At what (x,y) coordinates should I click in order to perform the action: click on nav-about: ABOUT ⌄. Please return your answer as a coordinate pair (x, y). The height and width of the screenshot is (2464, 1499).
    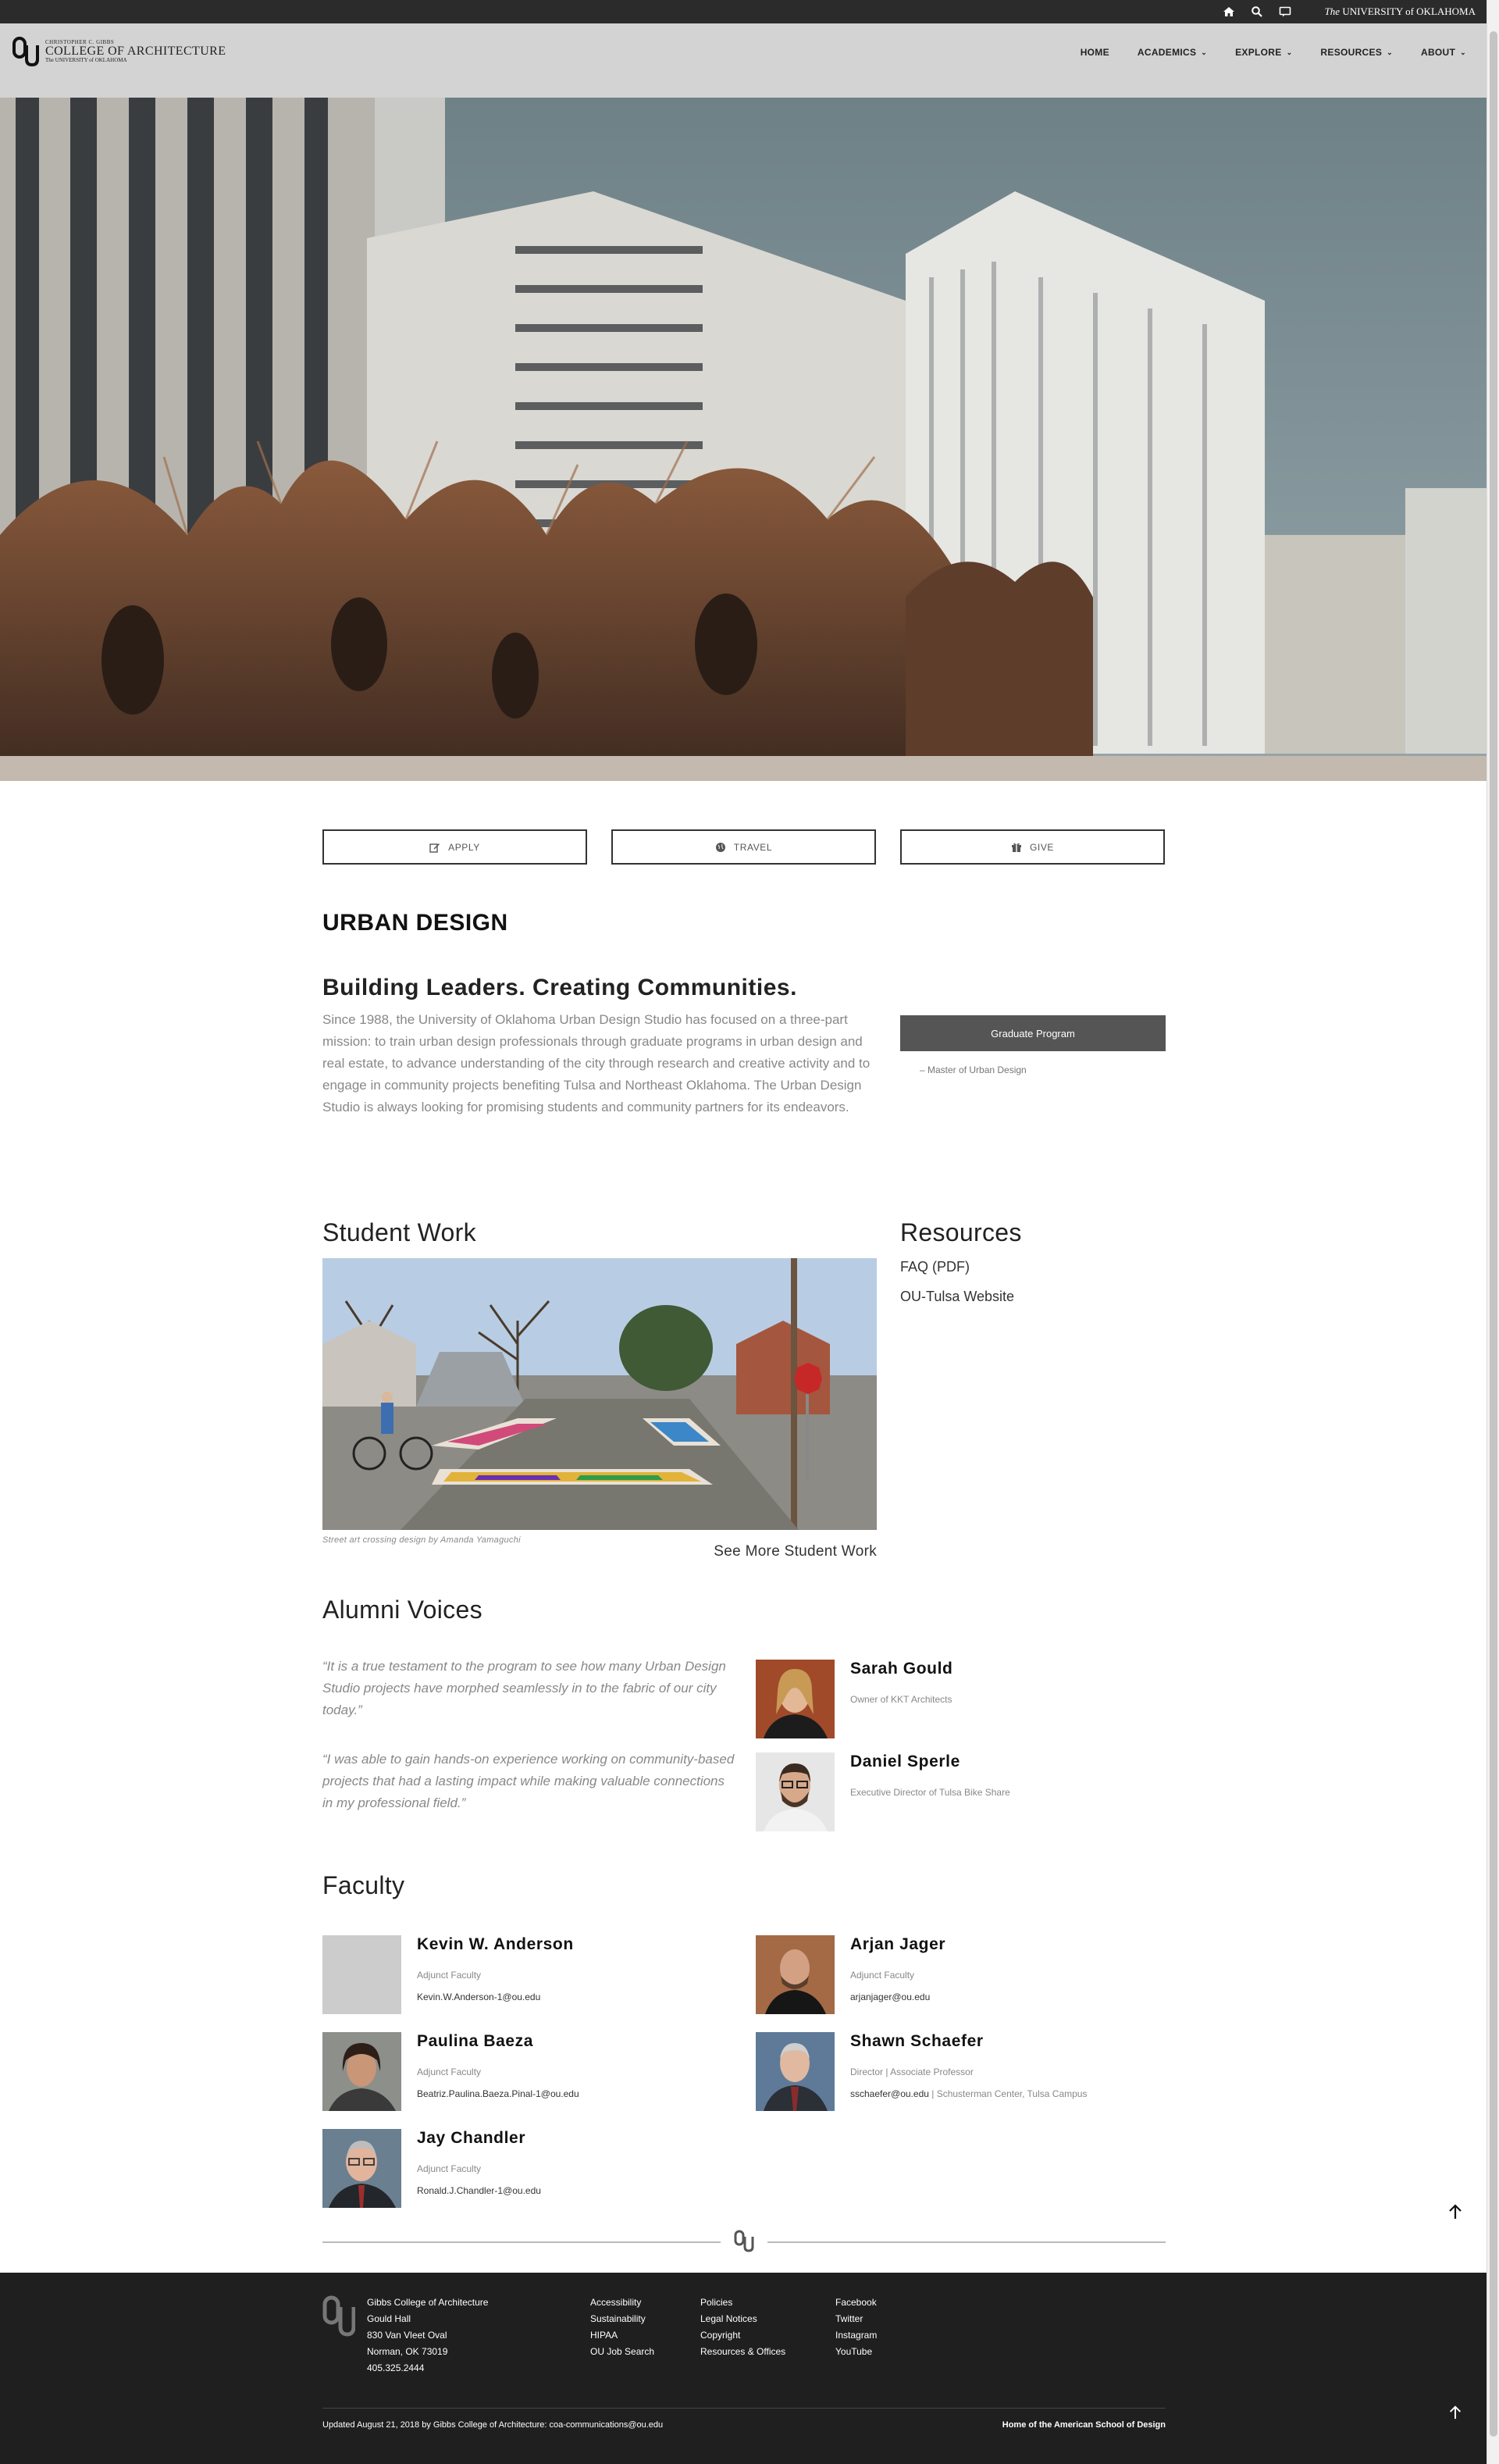
    Looking at the image, I should click on (1443, 53).